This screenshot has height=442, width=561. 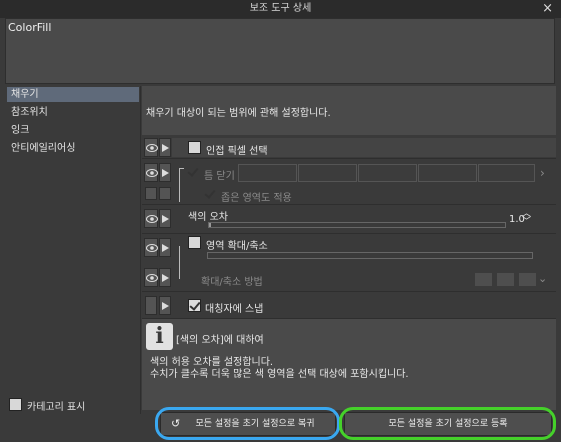 I want to click on adjacent-pixels-label: 인접 픽셀 선택, so click(x=237, y=151).